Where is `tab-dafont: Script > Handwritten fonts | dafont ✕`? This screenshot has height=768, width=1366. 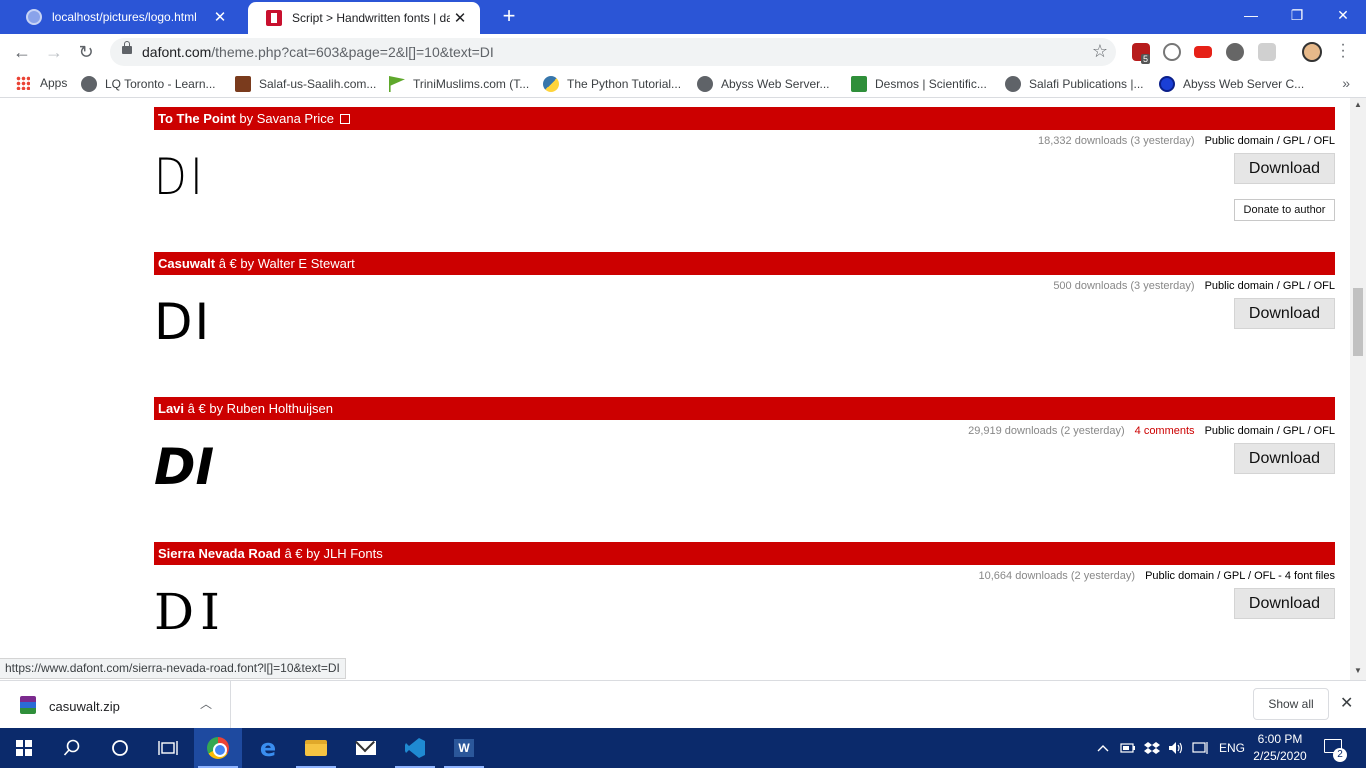
tab-dafont: Script > Handwritten fonts | dafont ✕ is located at coordinates (364, 18).